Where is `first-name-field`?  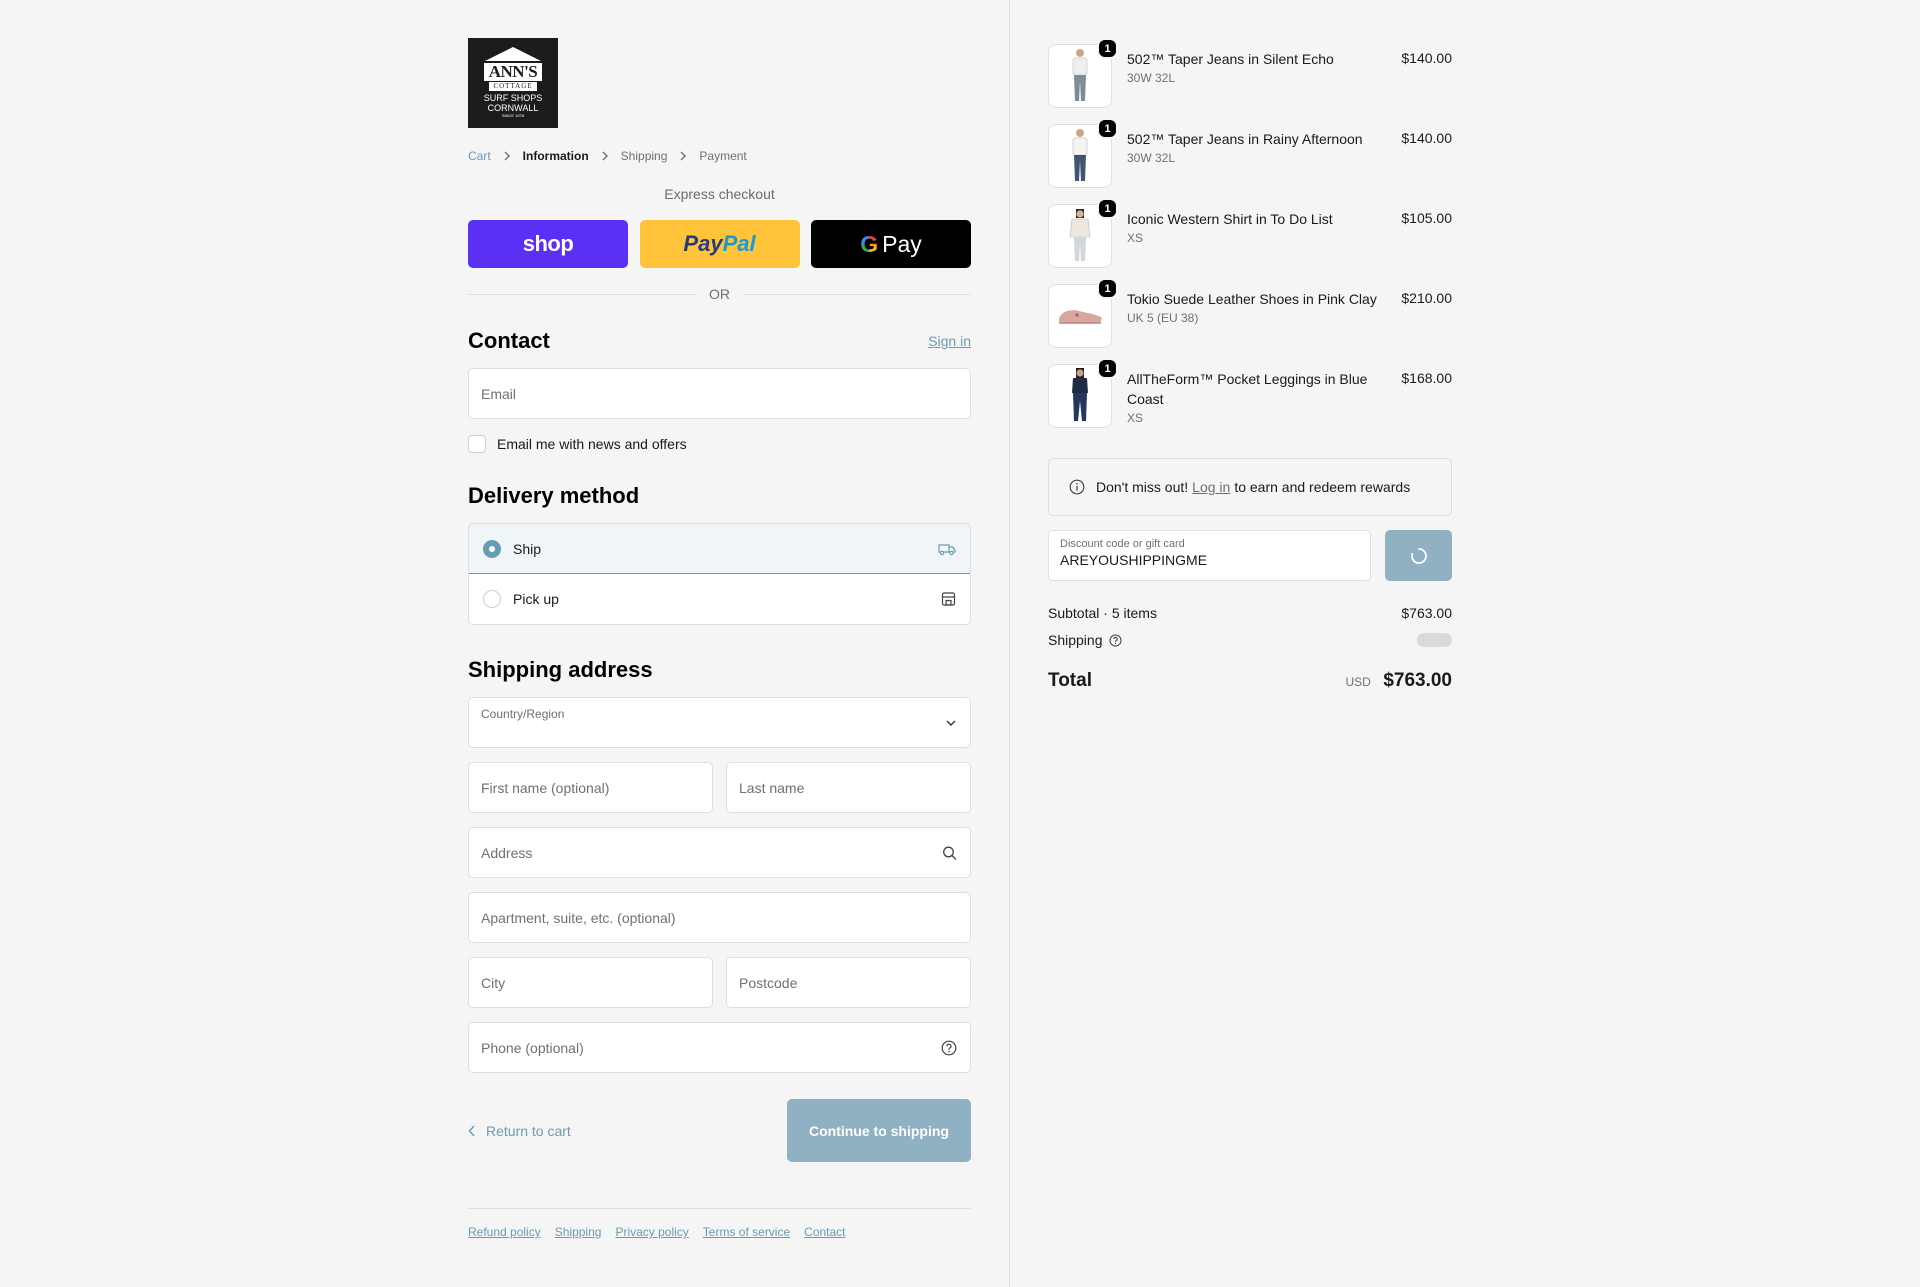 first-name-field is located at coordinates (590, 787).